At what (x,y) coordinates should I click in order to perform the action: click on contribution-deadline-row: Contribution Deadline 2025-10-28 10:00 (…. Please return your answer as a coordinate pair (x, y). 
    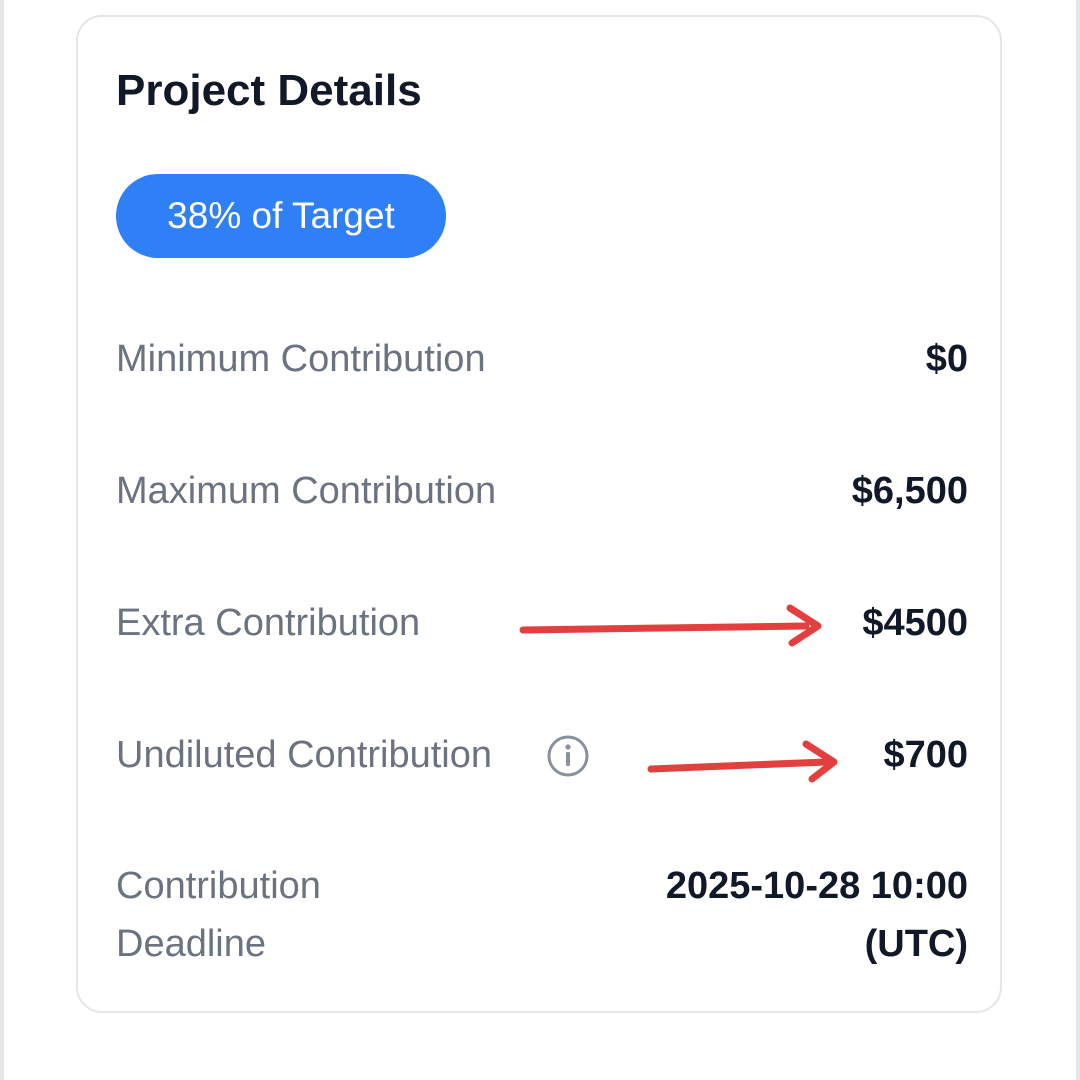
    Looking at the image, I should click on (542, 922).